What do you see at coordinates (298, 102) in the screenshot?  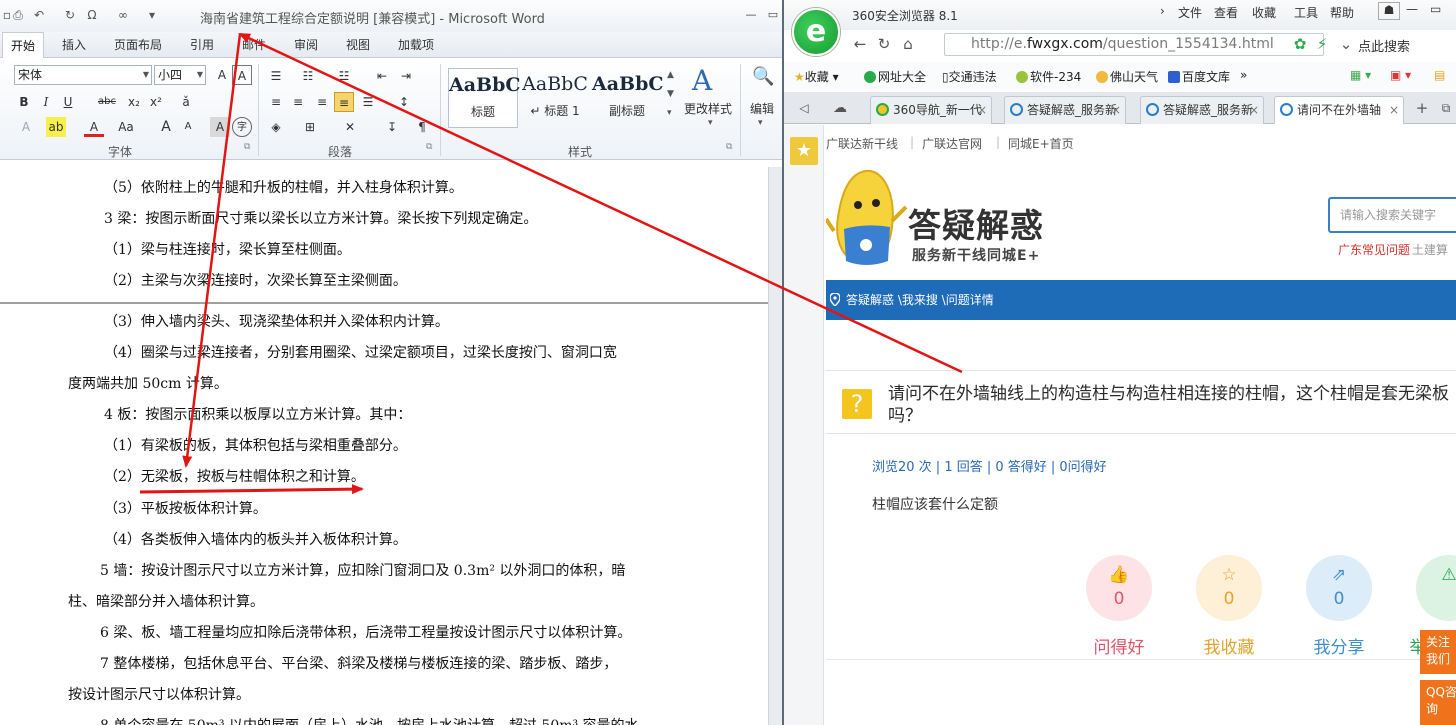 I see `align-center-icon: ≡` at bounding box center [298, 102].